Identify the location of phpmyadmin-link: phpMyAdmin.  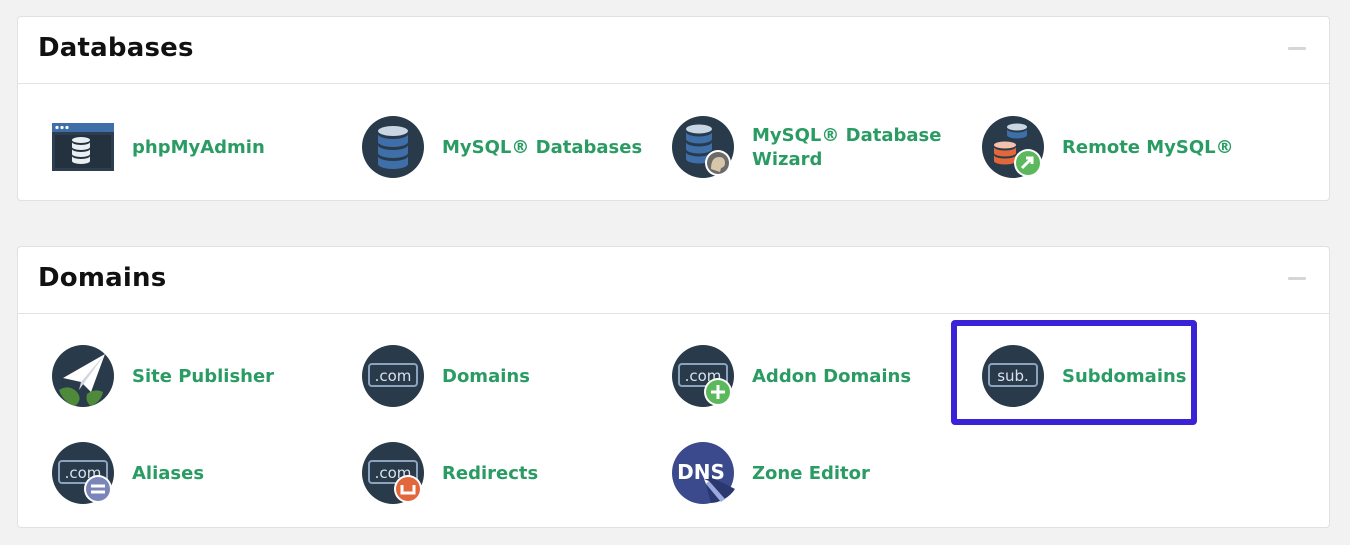
(196, 148).